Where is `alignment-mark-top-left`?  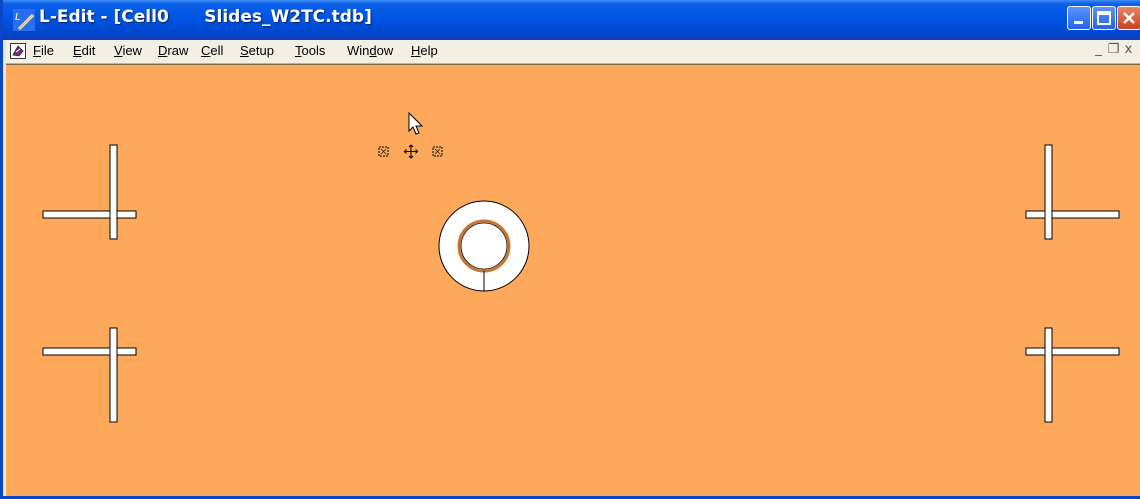
alignment-mark-top-left is located at coordinates (89, 192).